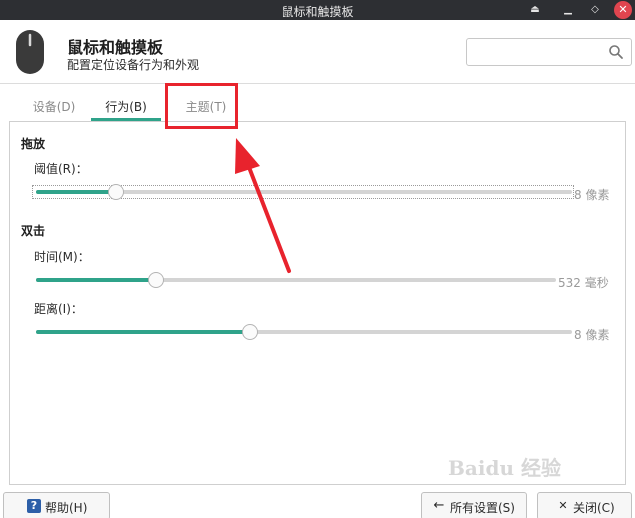 The image size is (635, 518). I want to click on highlight-box, so click(201, 106).